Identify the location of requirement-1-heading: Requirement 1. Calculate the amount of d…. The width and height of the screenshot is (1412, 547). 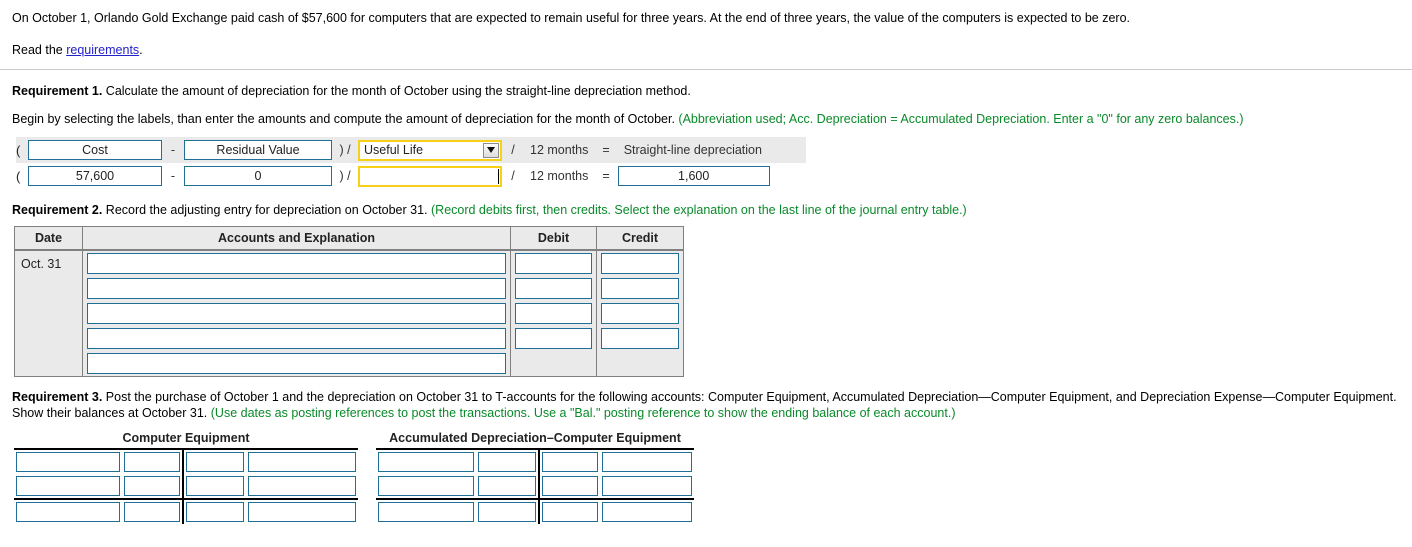
(706, 91).